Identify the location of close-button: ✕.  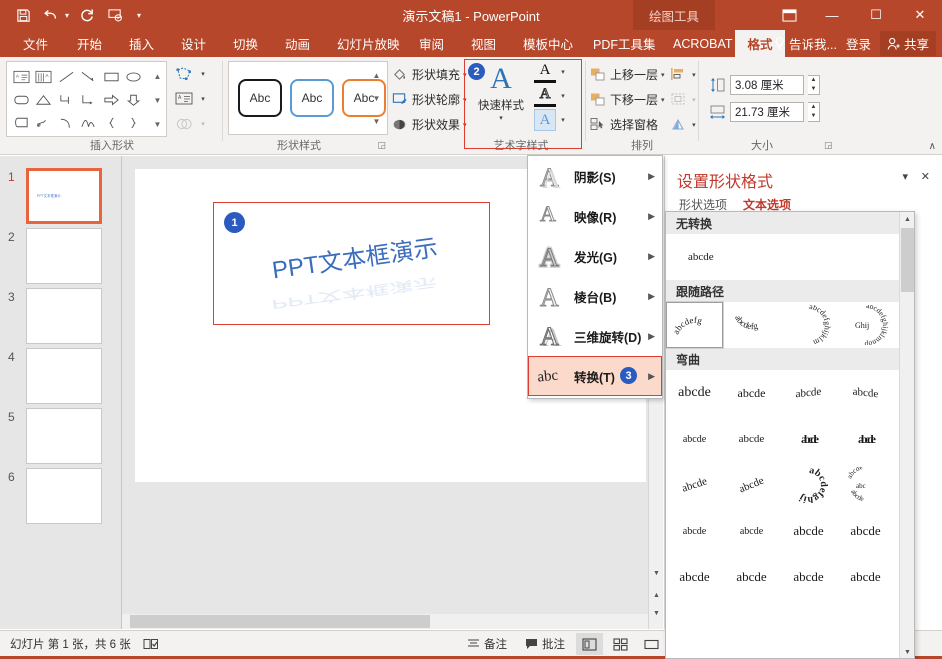
(920, 15).